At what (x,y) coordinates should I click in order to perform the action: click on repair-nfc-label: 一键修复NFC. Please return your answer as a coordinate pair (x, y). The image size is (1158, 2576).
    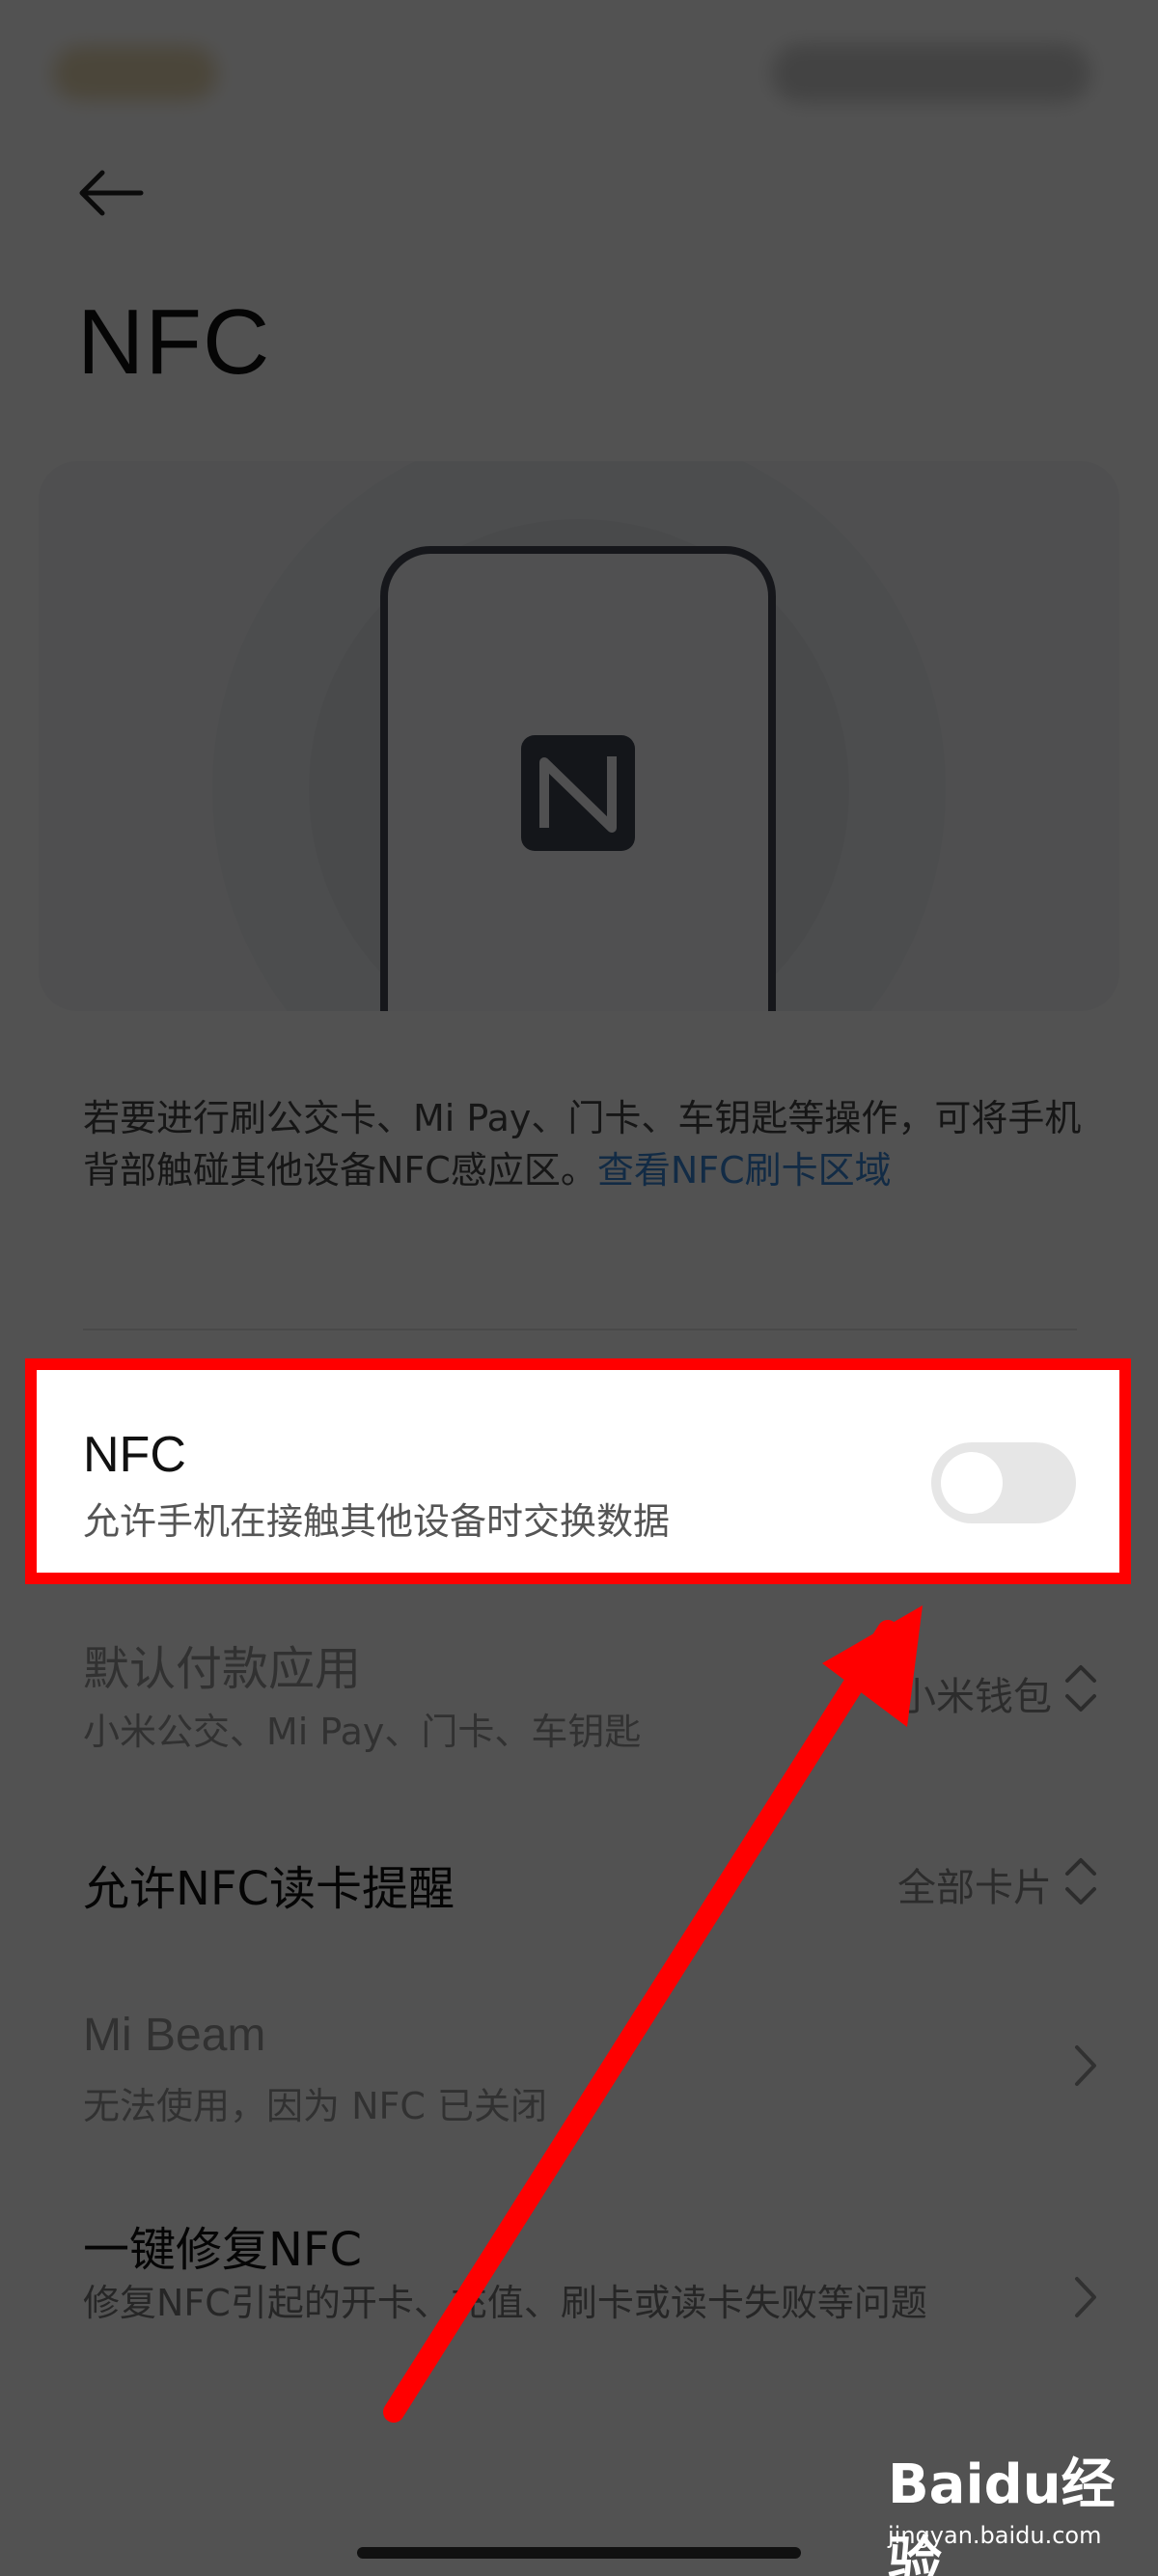
    Looking at the image, I should click on (223, 2250).